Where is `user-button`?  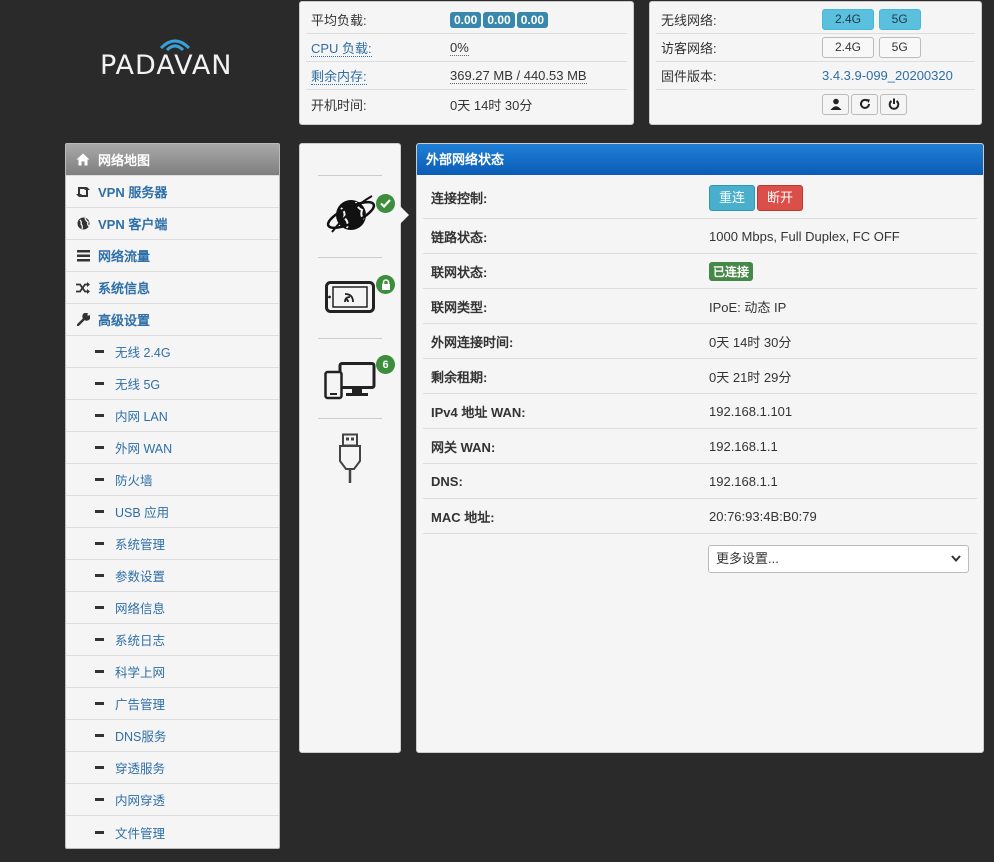
user-button is located at coordinates (835, 104).